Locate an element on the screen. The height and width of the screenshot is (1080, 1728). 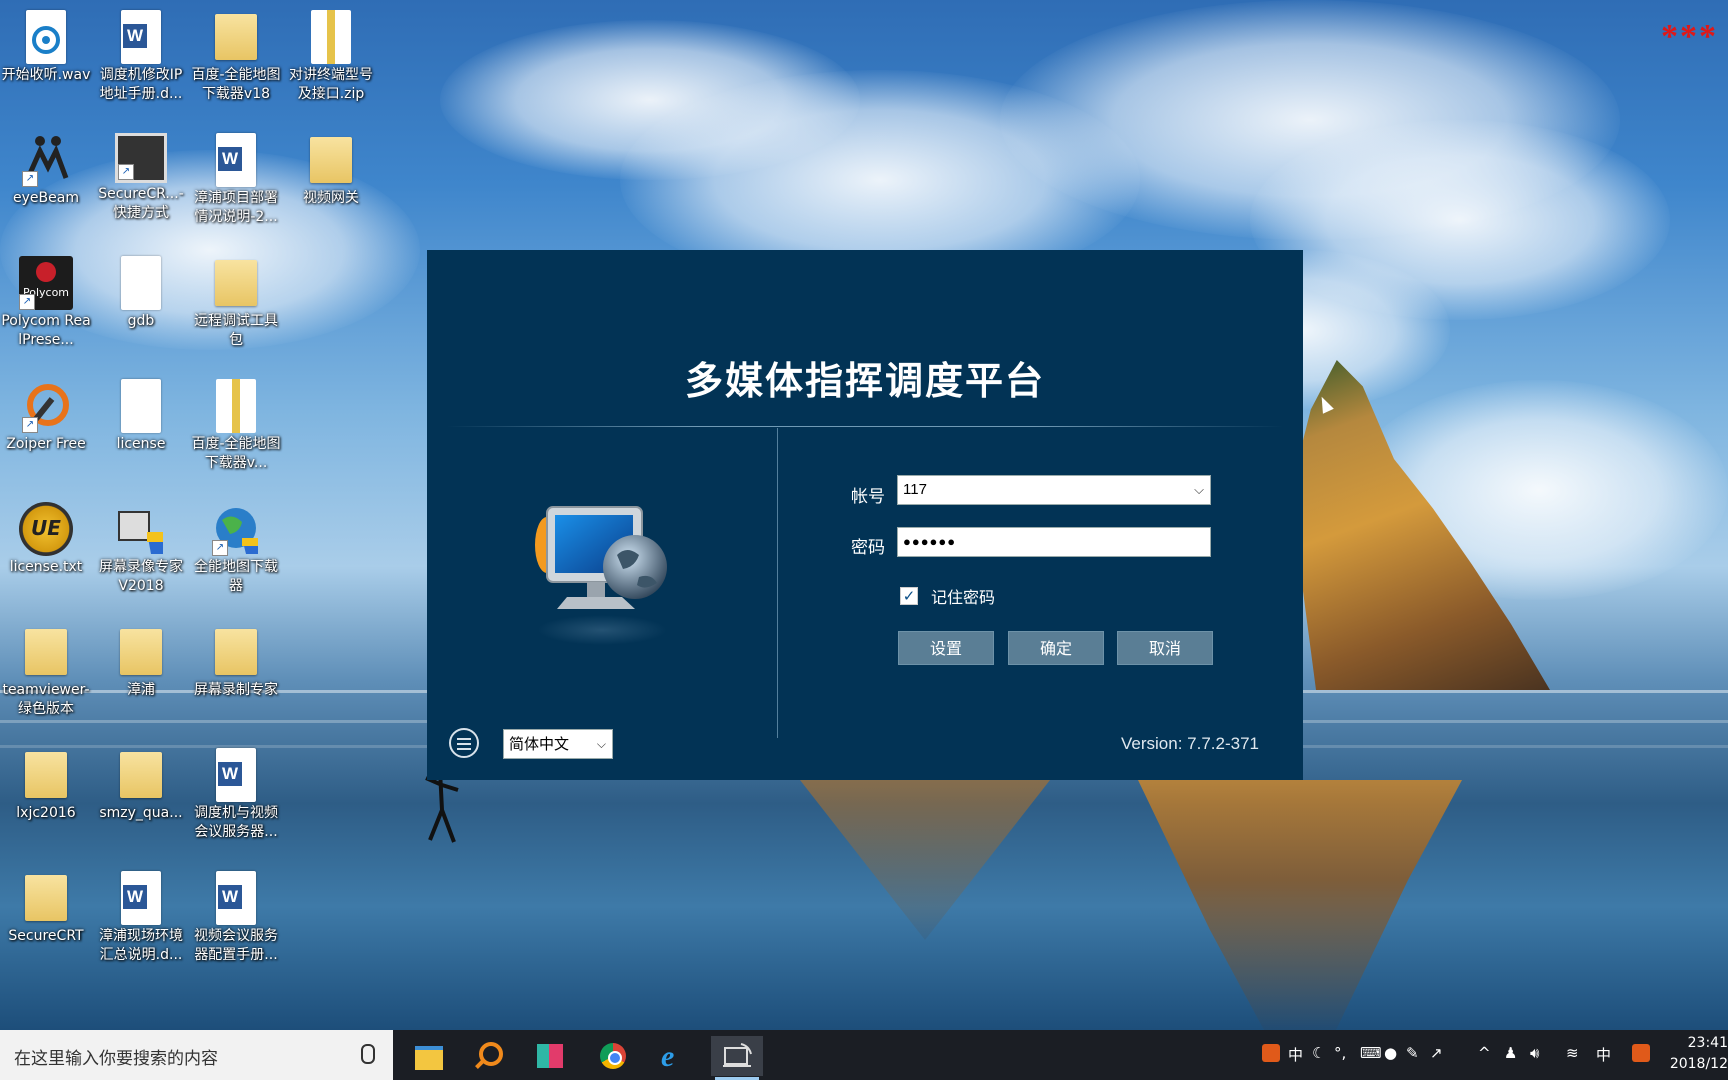
desktop-icon: gdb is located at coordinates (141, 290).